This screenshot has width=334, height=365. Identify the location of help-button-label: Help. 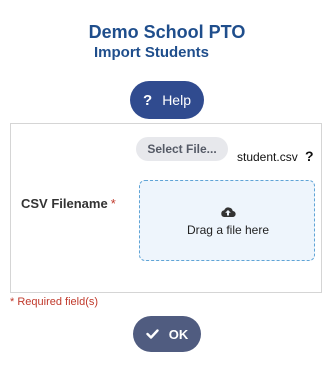
(176, 100).